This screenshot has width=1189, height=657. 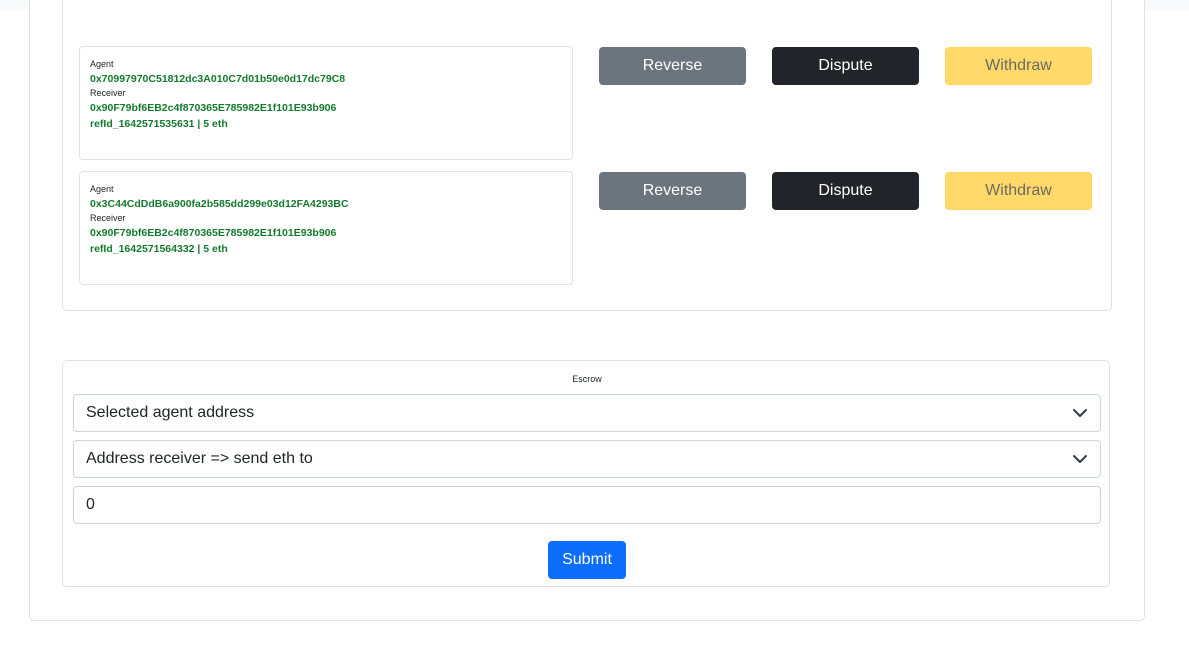 What do you see at coordinates (845, 191) in the screenshot?
I see `dispute-button-2: Dispute` at bounding box center [845, 191].